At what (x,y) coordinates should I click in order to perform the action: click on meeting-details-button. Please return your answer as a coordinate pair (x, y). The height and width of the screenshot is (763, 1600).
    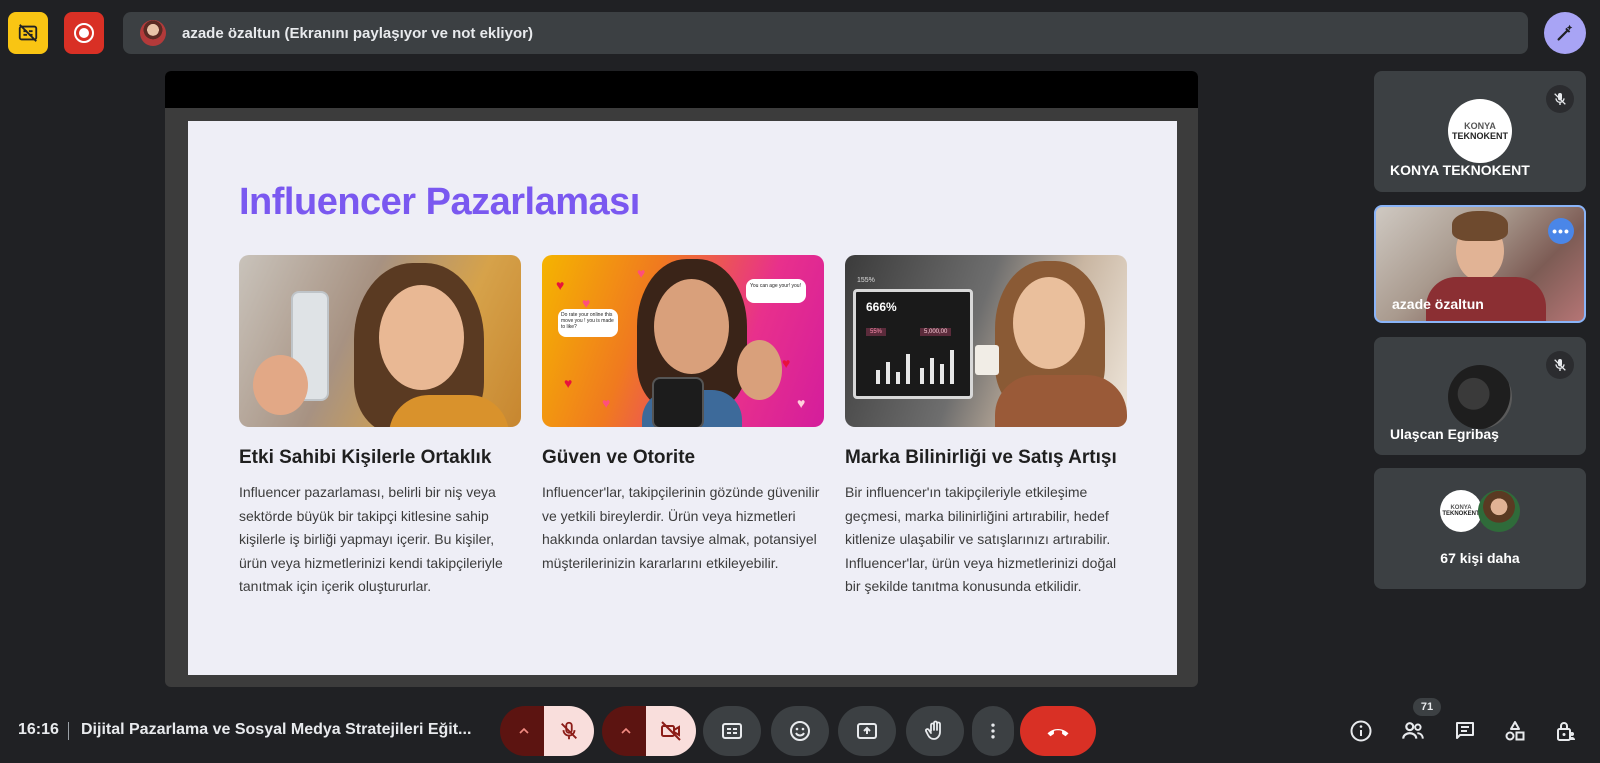
    Looking at the image, I should click on (1361, 731).